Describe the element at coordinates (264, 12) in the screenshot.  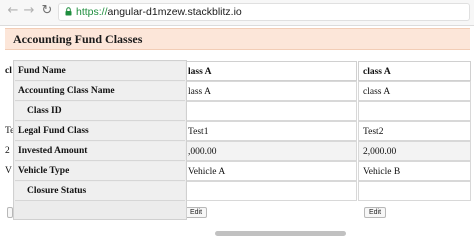
I see `address-bar: https://angular-d1mzew.stackblitz.io` at that location.